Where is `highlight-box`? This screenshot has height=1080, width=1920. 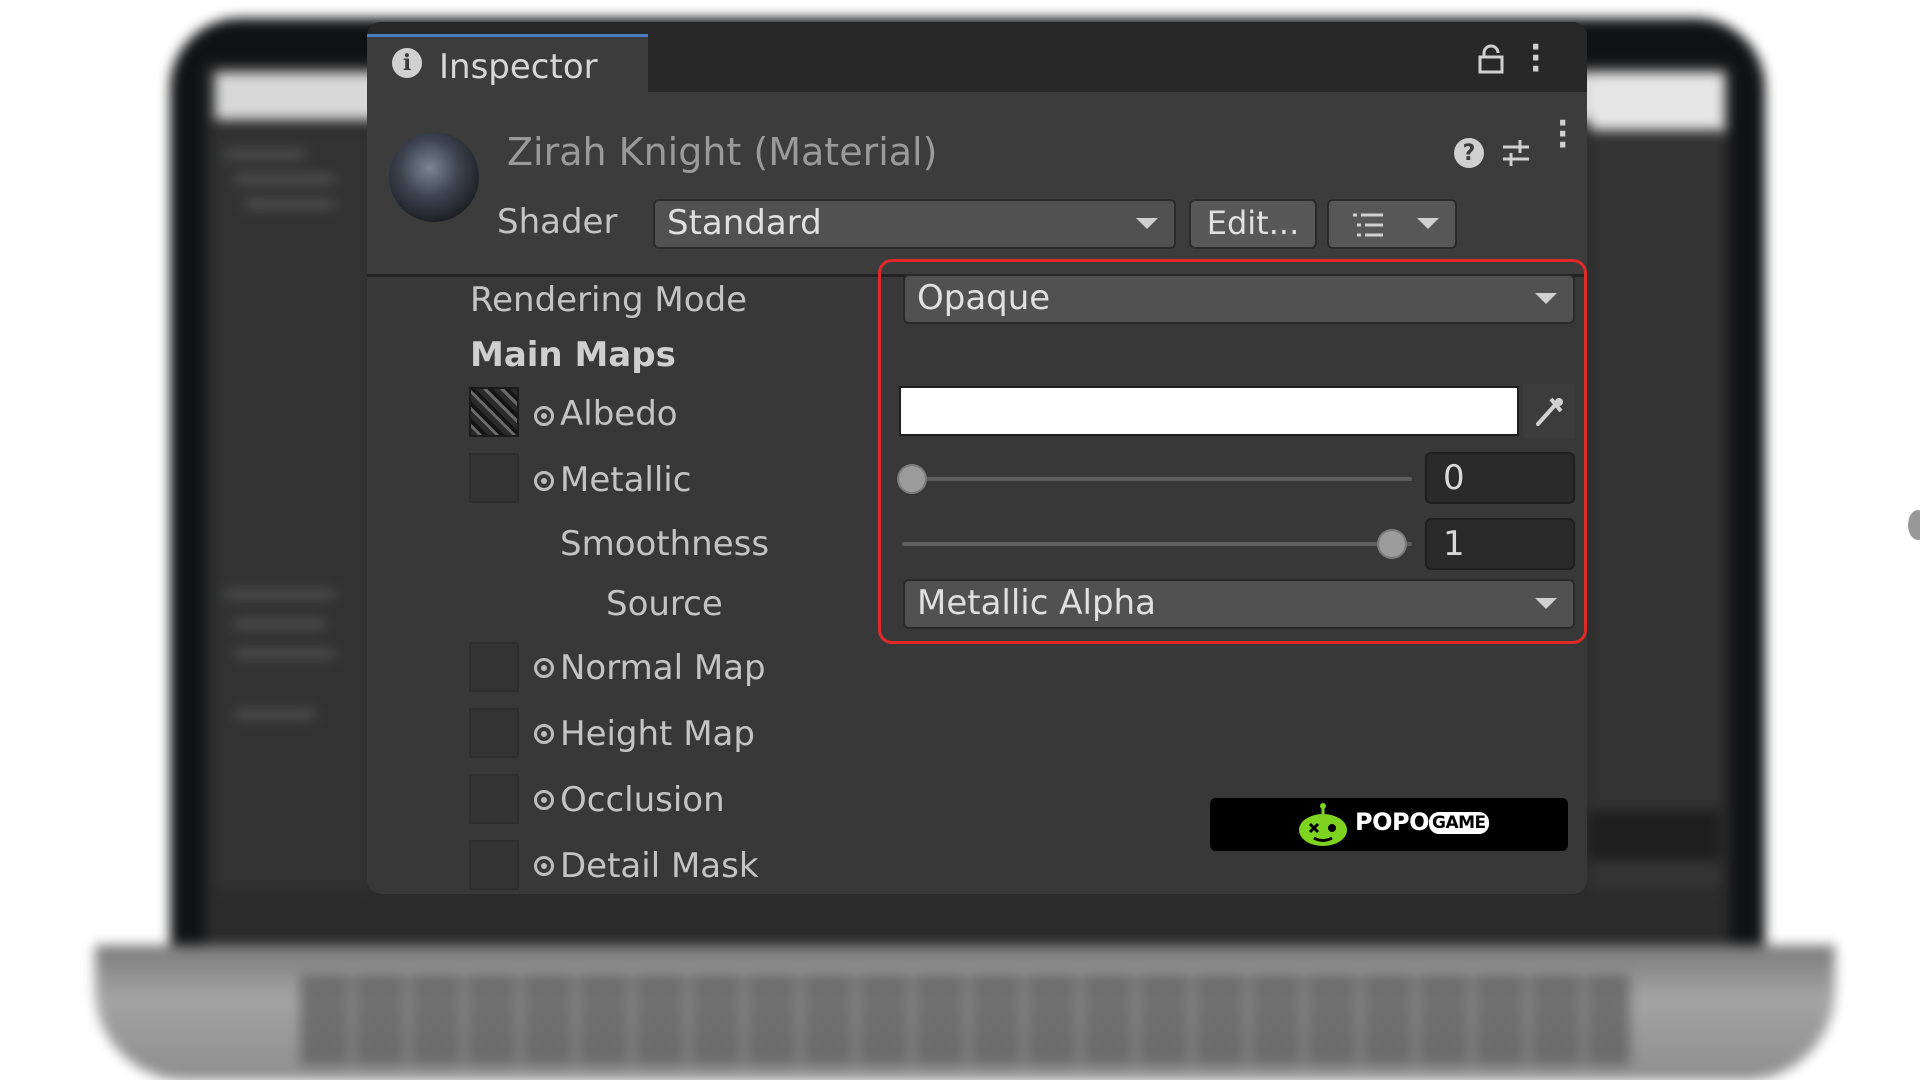
highlight-box is located at coordinates (1232, 451).